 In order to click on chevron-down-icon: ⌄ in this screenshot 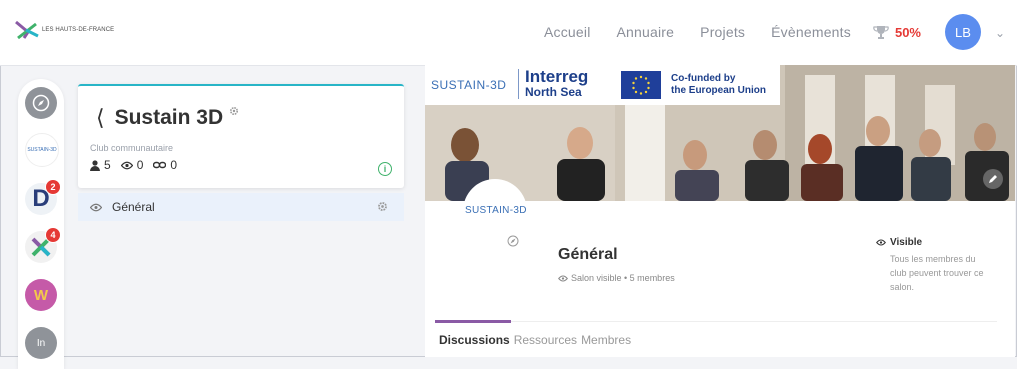, I will do `click(1000, 33)`.